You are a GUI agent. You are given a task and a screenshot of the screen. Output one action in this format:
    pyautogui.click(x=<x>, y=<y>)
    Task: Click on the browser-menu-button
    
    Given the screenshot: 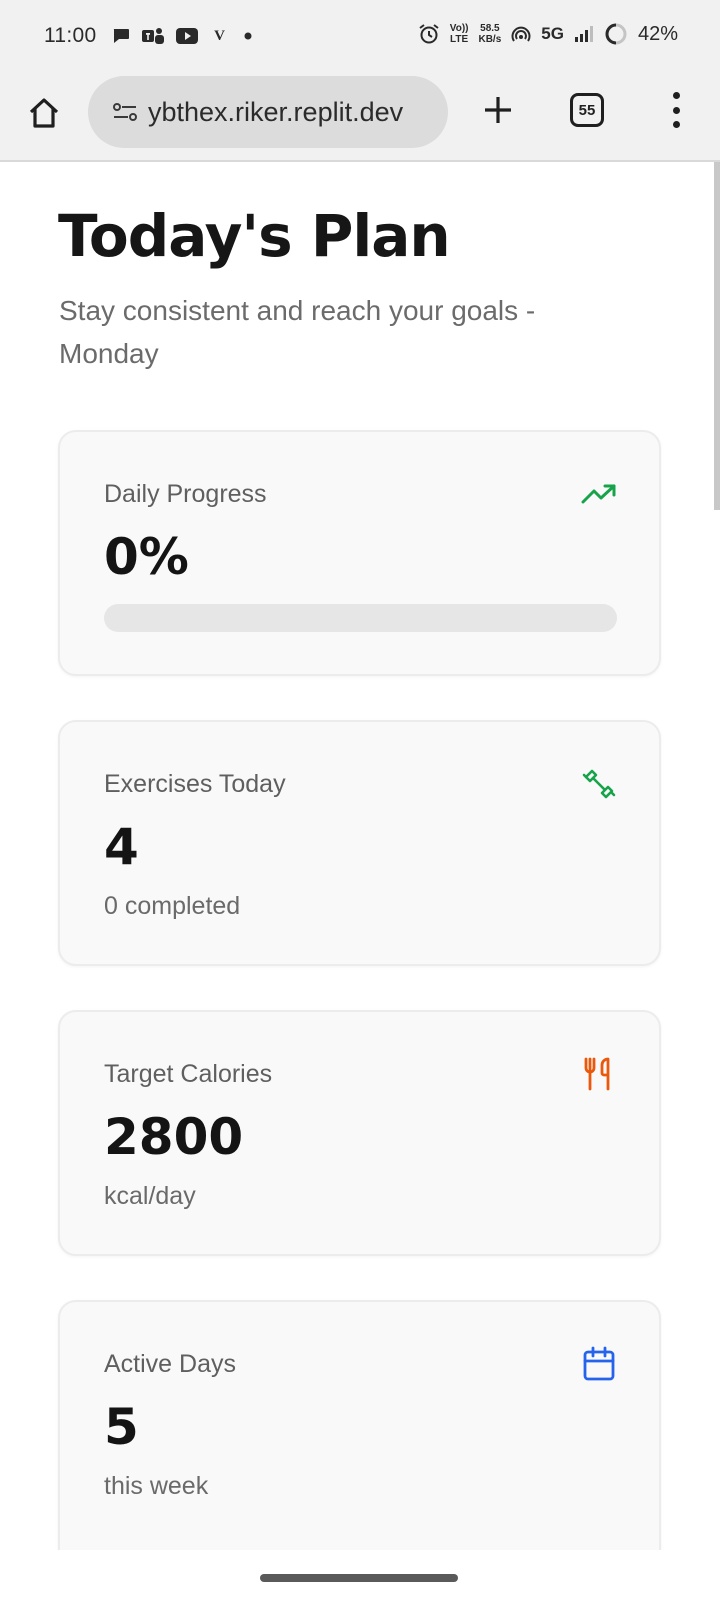 What is the action you would take?
    pyautogui.click(x=676, y=110)
    